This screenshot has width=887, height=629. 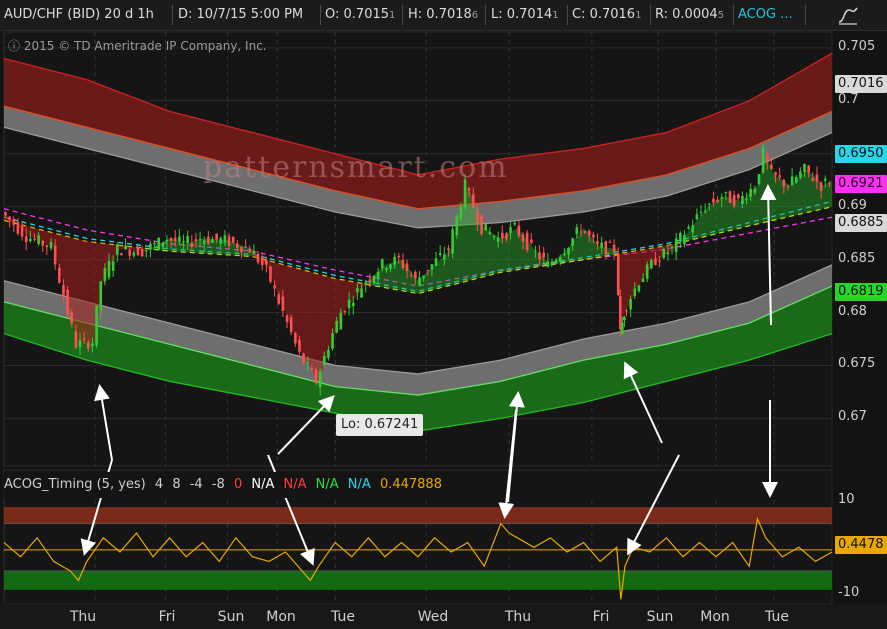 I want to click on price-axis-label: 0.685, so click(x=857, y=258).